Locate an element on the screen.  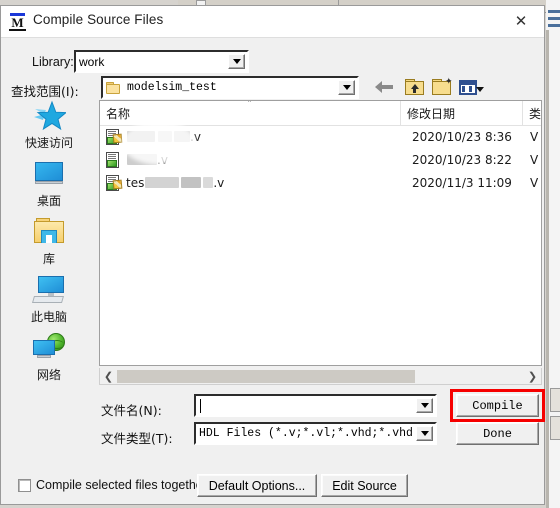
file-name-prefix: tes is located at coordinates (135, 182).